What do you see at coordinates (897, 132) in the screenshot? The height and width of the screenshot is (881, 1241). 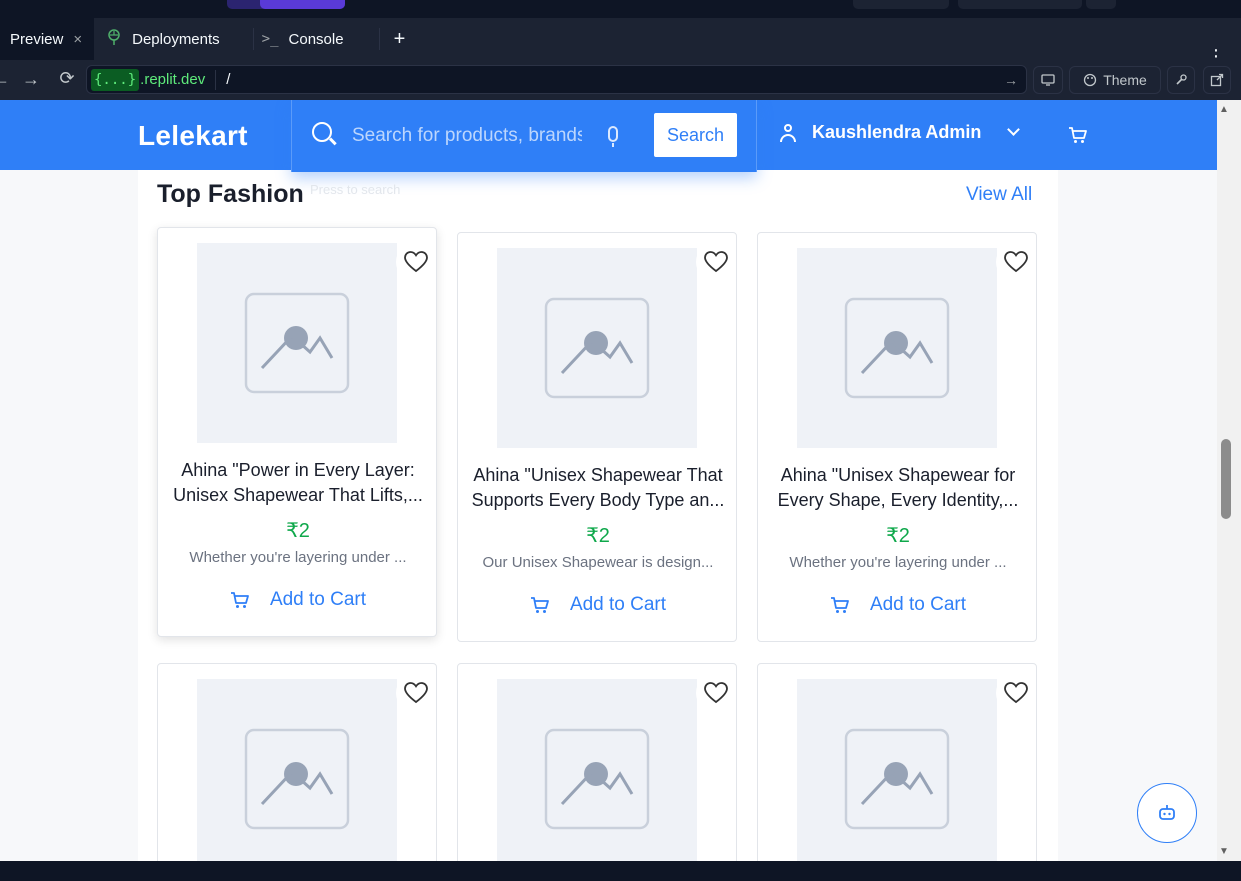 I see `user-name: Kaushlendra Admin` at bounding box center [897, 132].